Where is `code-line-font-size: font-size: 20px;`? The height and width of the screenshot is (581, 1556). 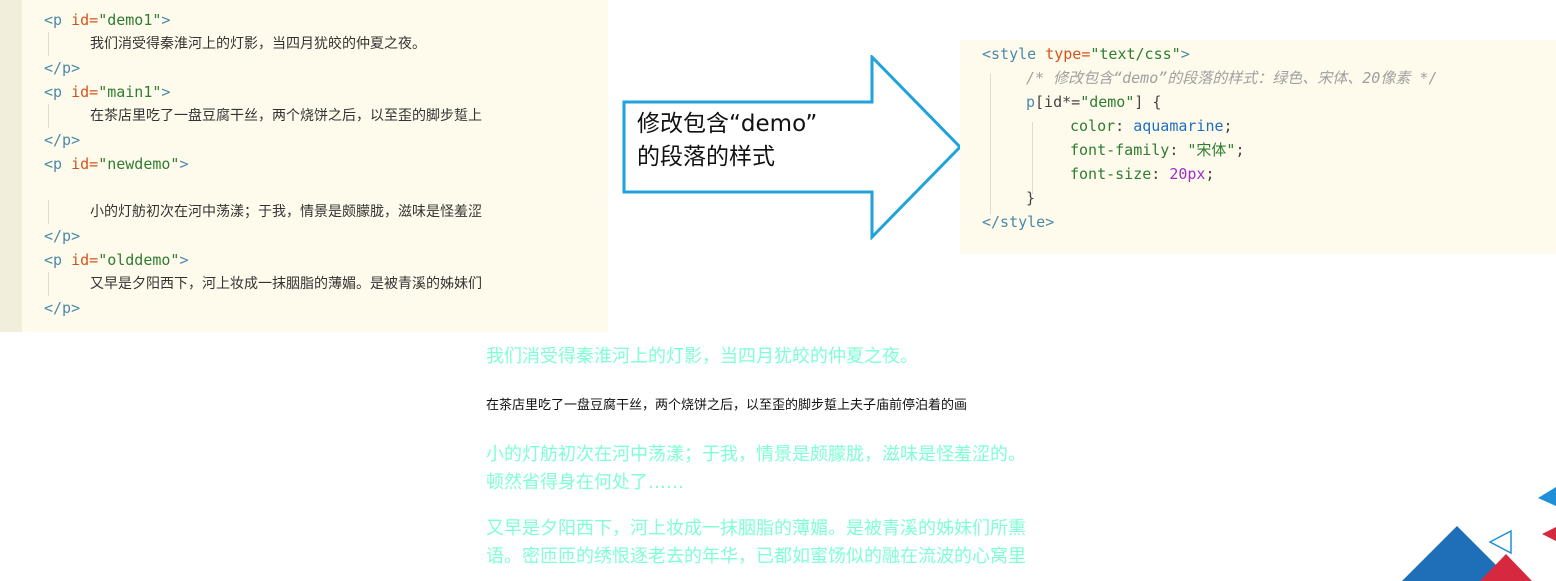 code-line-font-size: font-size: 20px; is located at coordinates (1142, 174).